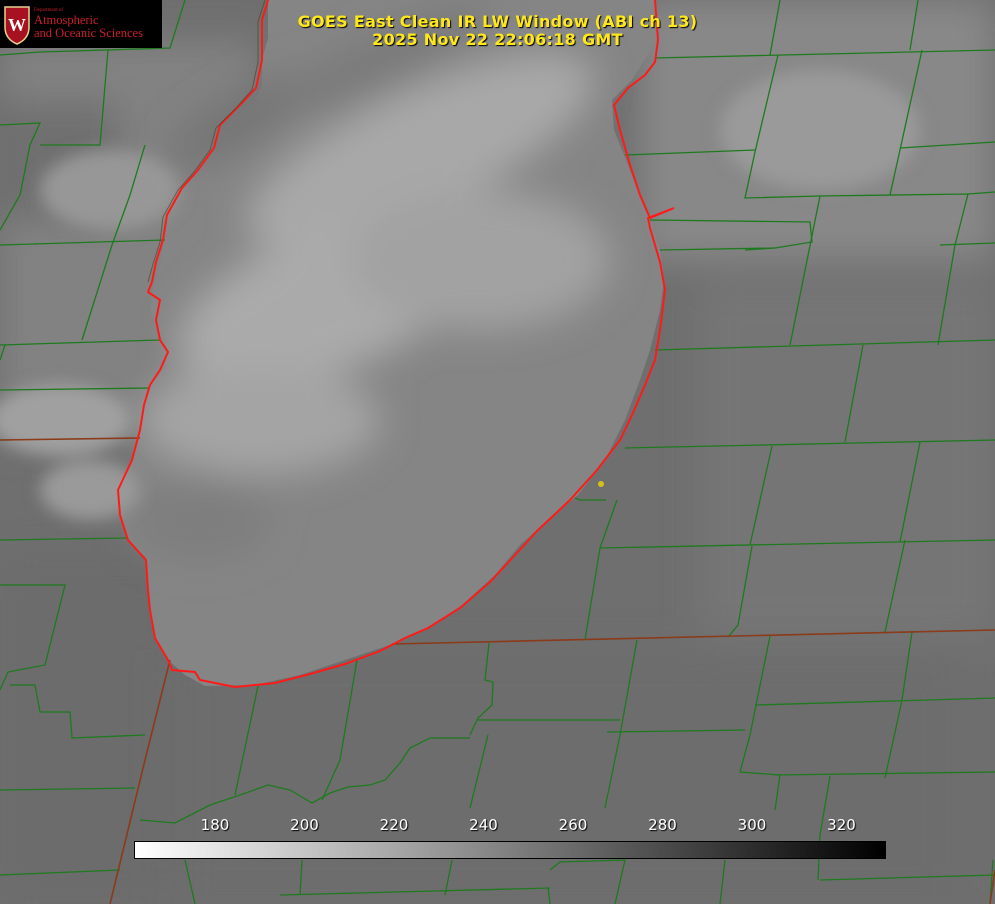  I want to click on seal-letter: W, so click(17, 25).